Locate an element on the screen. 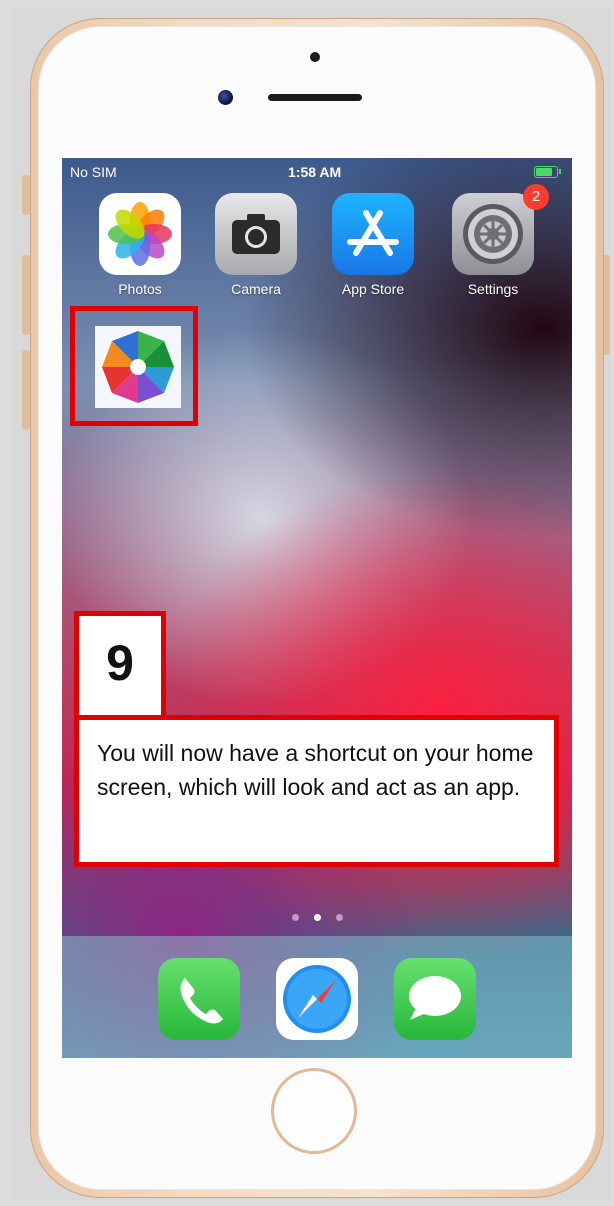 The height and width of the screenshot is (1206, 614). page-dot-active is located at coordinates (317, 917).